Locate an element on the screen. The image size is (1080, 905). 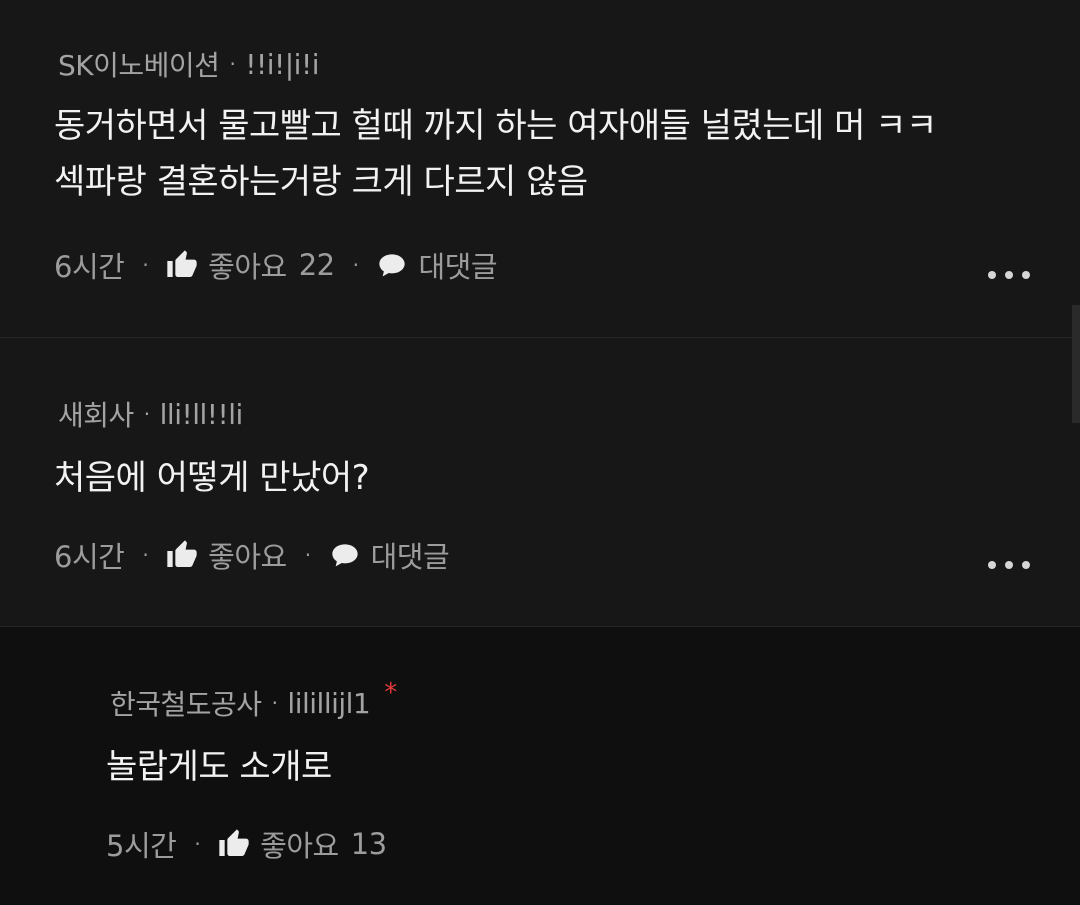
like-count: 13 is located at coordinates (368, 844).